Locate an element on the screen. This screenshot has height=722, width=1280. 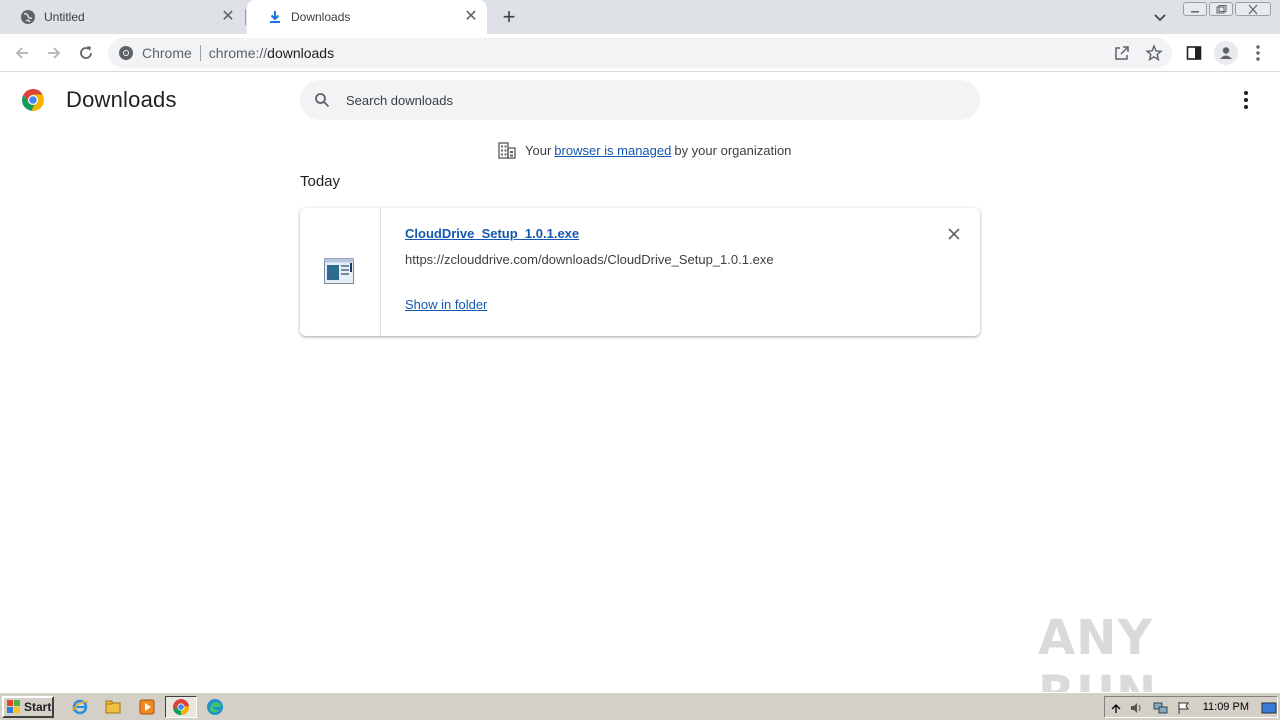
chevron-down-icon is located at coordinates (1160, 17).